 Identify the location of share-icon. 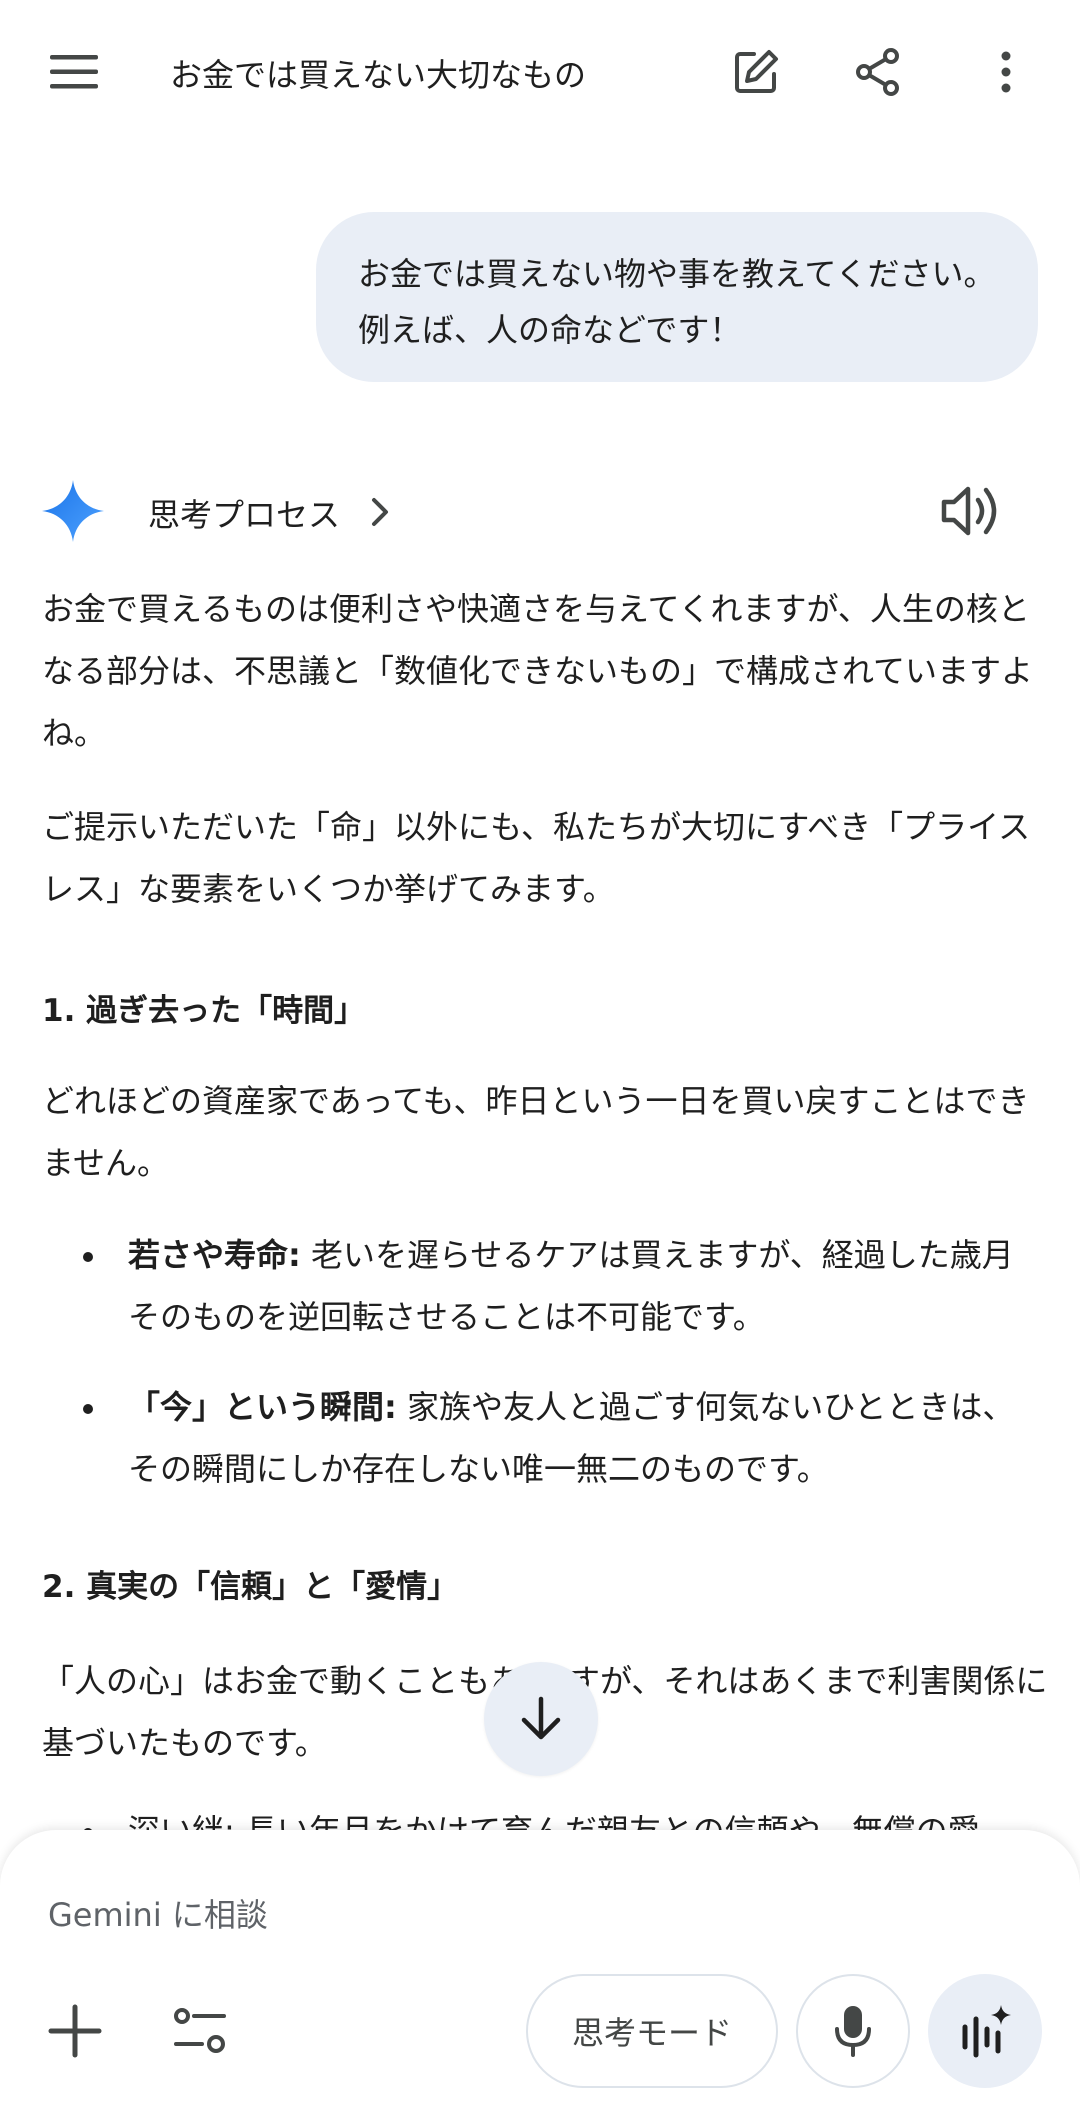
(877, 72).